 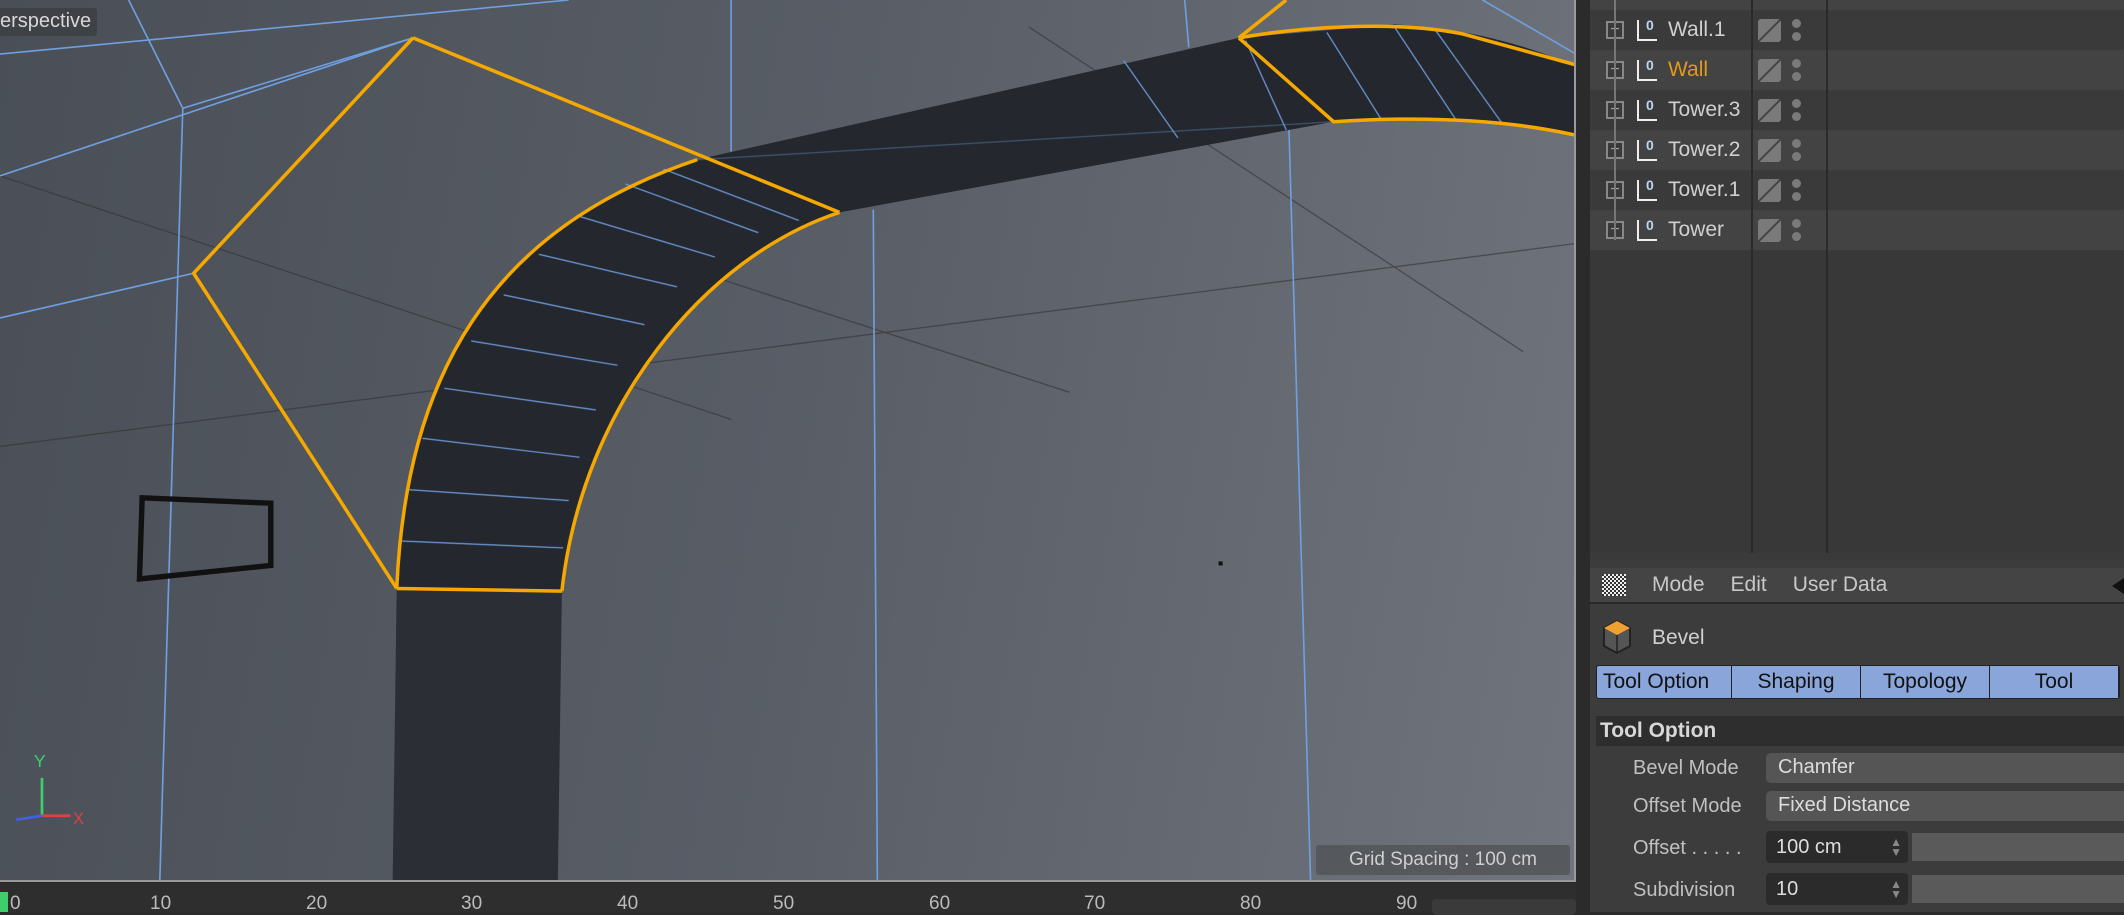 I want to click on object-row: + 0 Wall.1, so click(x=1857, y=30).